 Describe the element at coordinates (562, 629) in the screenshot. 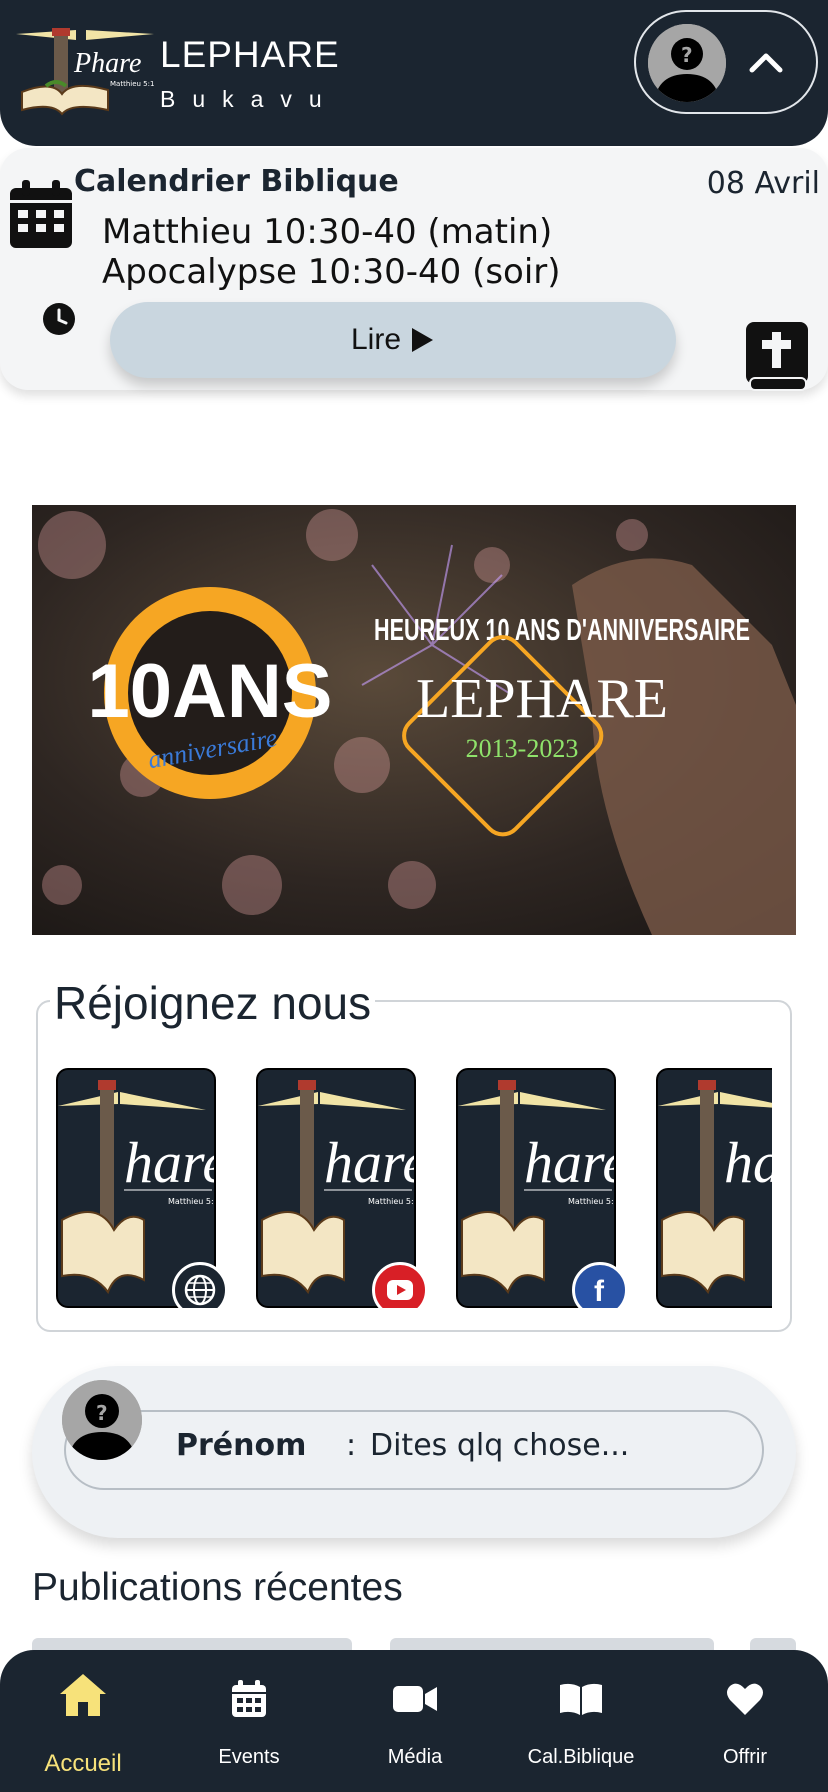

I see `svg-text: HEUREUX 10 ANS D'ANNIVERSAIRE` at that location.